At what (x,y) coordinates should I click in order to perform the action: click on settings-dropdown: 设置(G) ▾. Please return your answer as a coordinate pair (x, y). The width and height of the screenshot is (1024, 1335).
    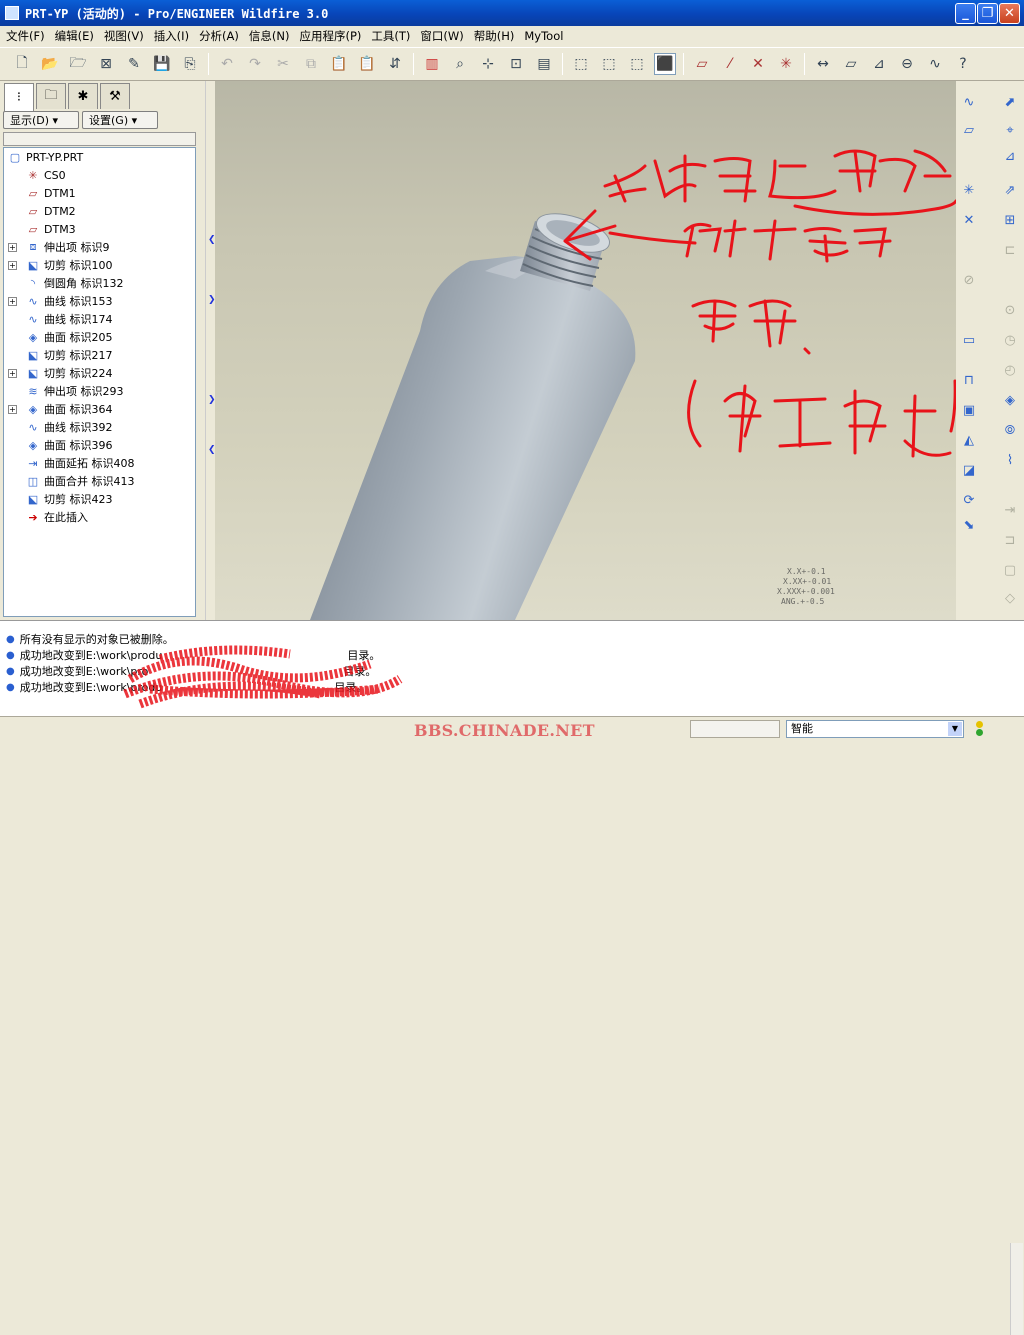
    Looking at the image, I should click on (120, 120).